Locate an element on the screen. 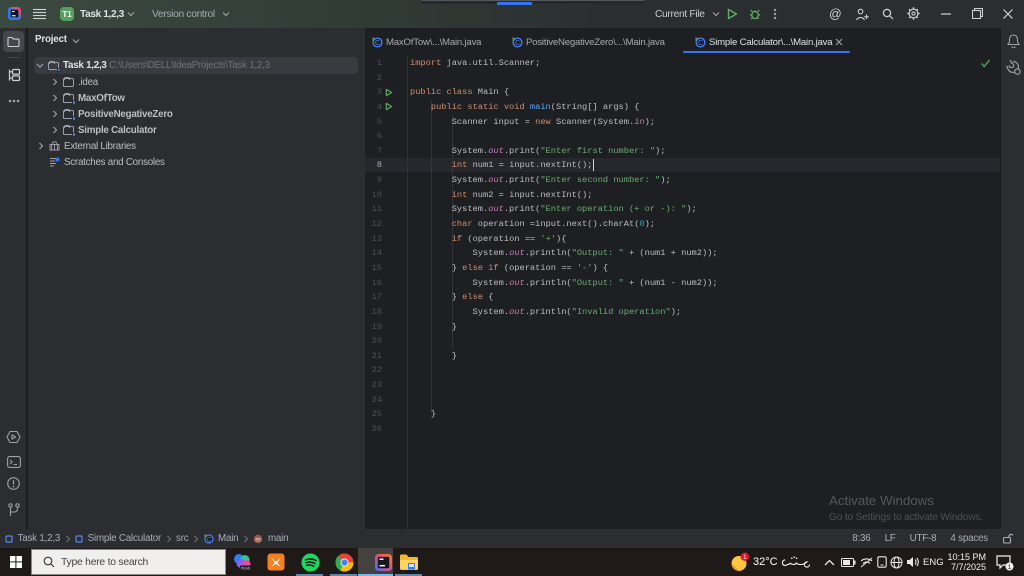  svg-text: m is located at coordinates (258, 539).